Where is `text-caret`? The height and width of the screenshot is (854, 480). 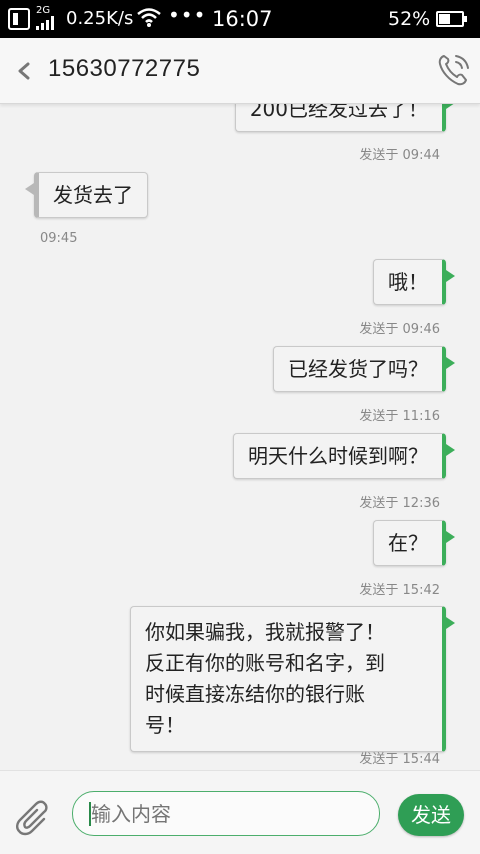
text-caret is located at coordinates (90, 814).